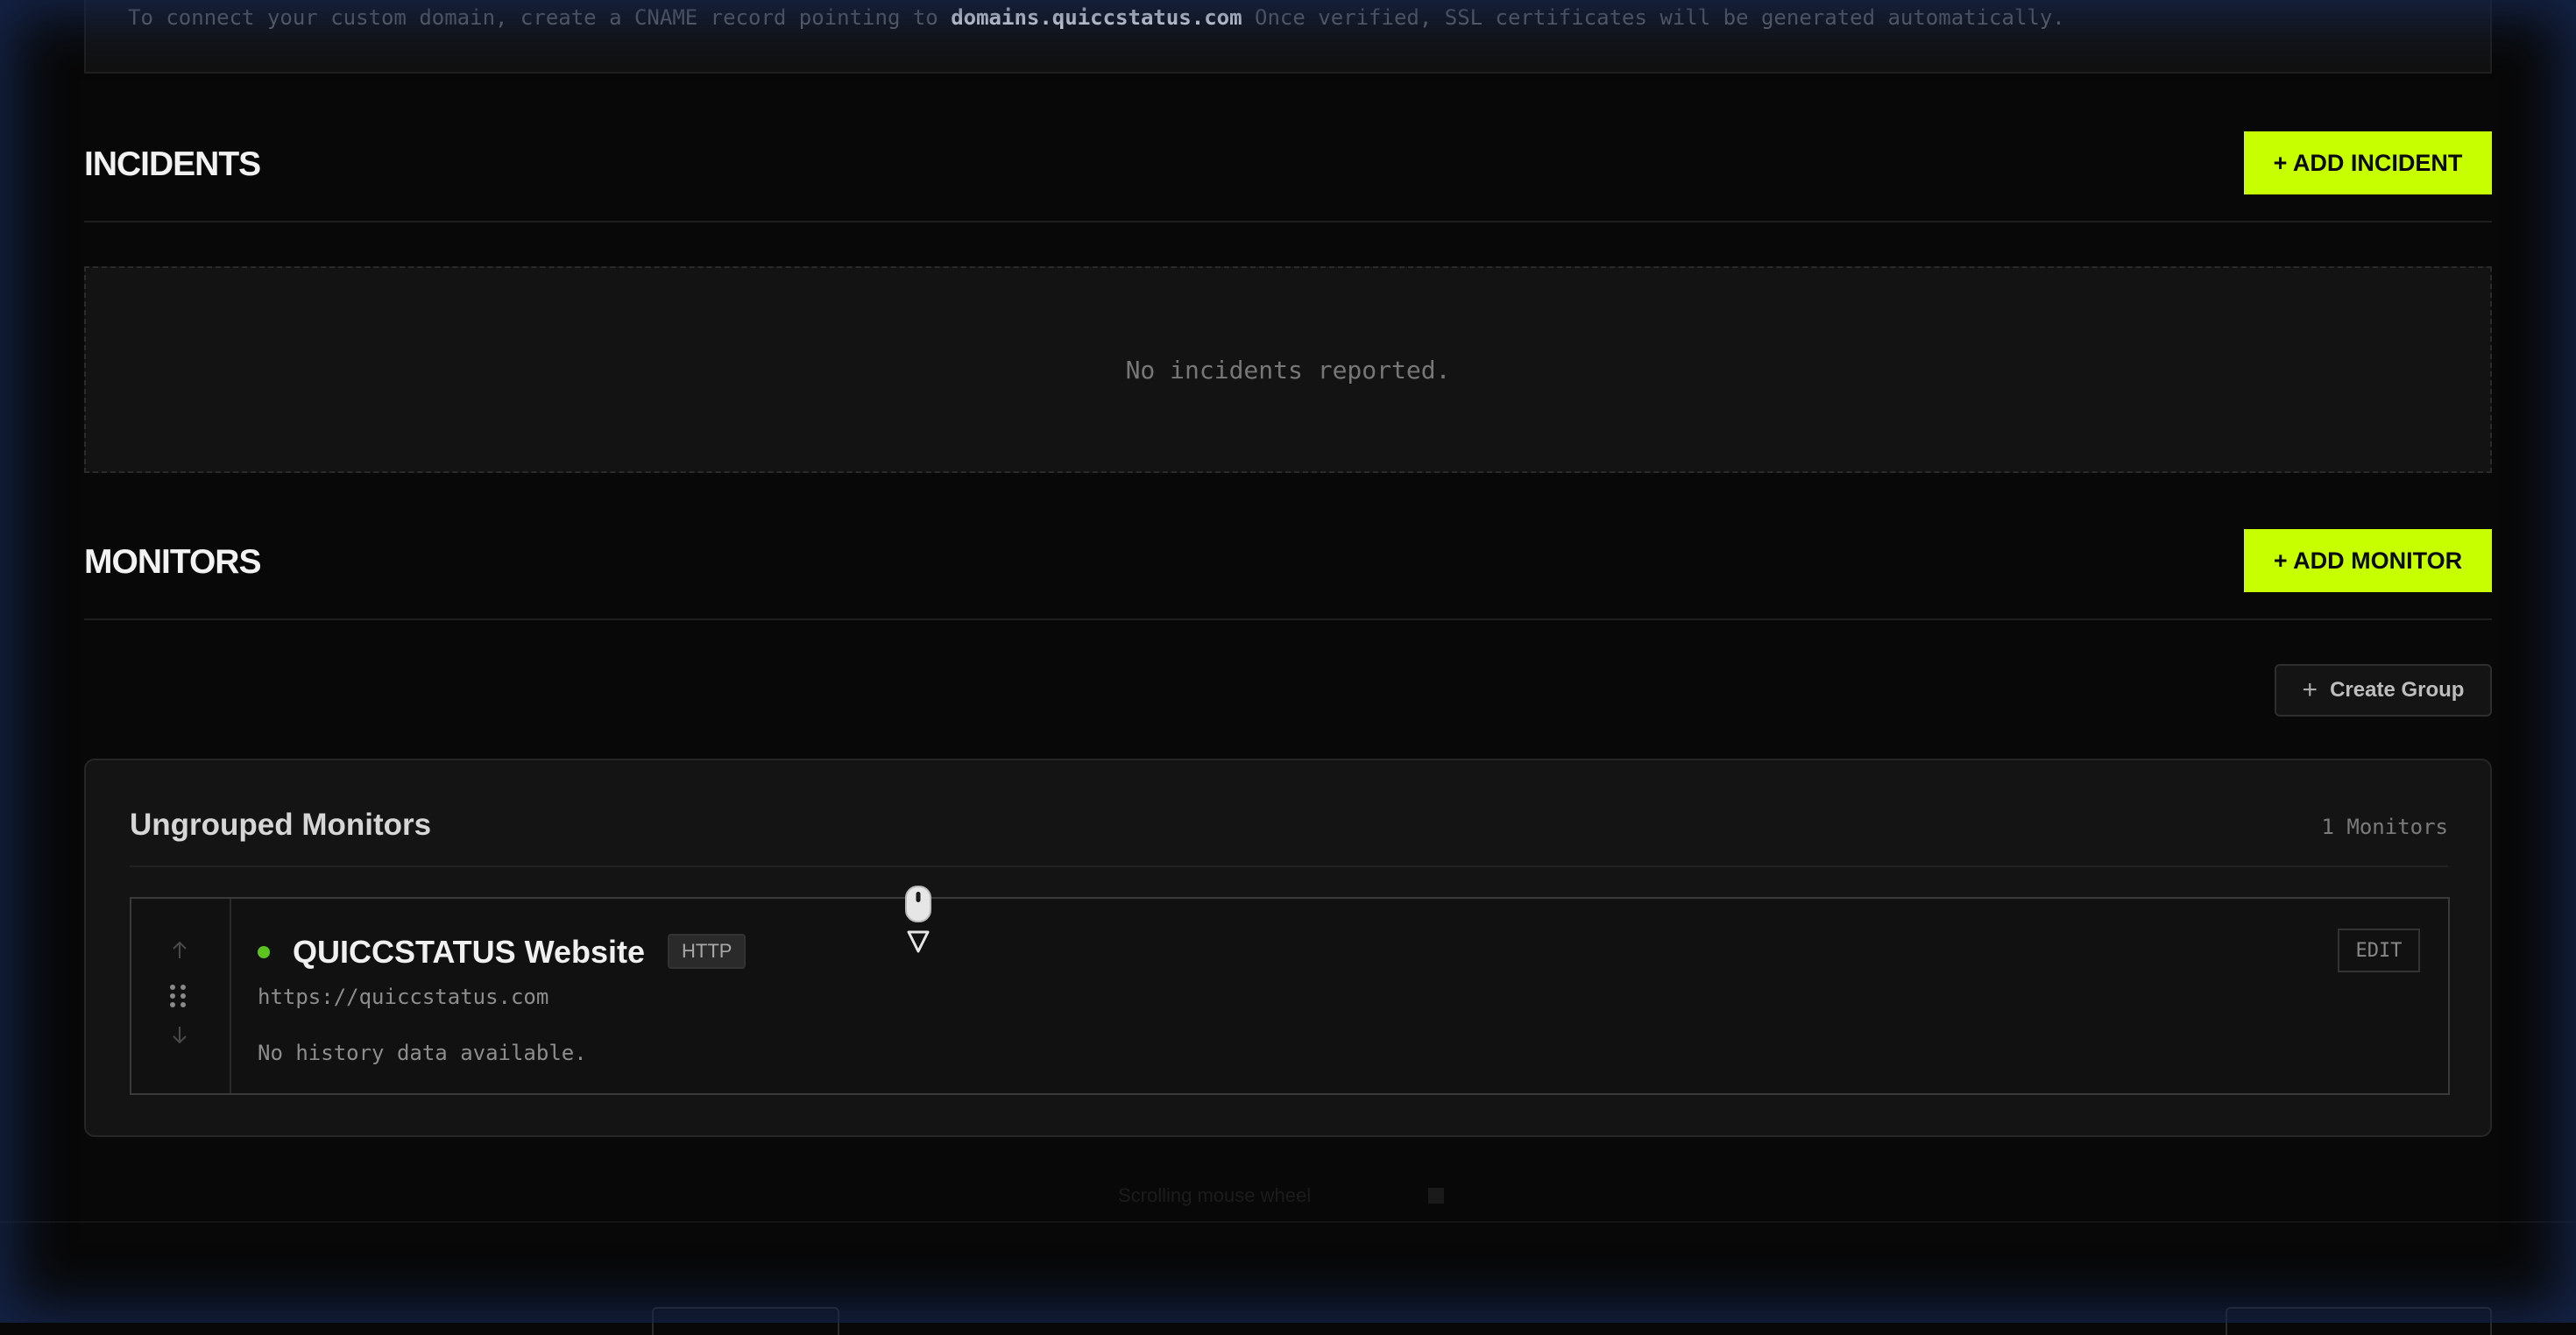 This screenshot has width=2576, height=1335. What do you see at coordinates (2379, 950) in the screenshot?
I see `edit-monitor-button: EDIT` at bounding box center [2379, 950].